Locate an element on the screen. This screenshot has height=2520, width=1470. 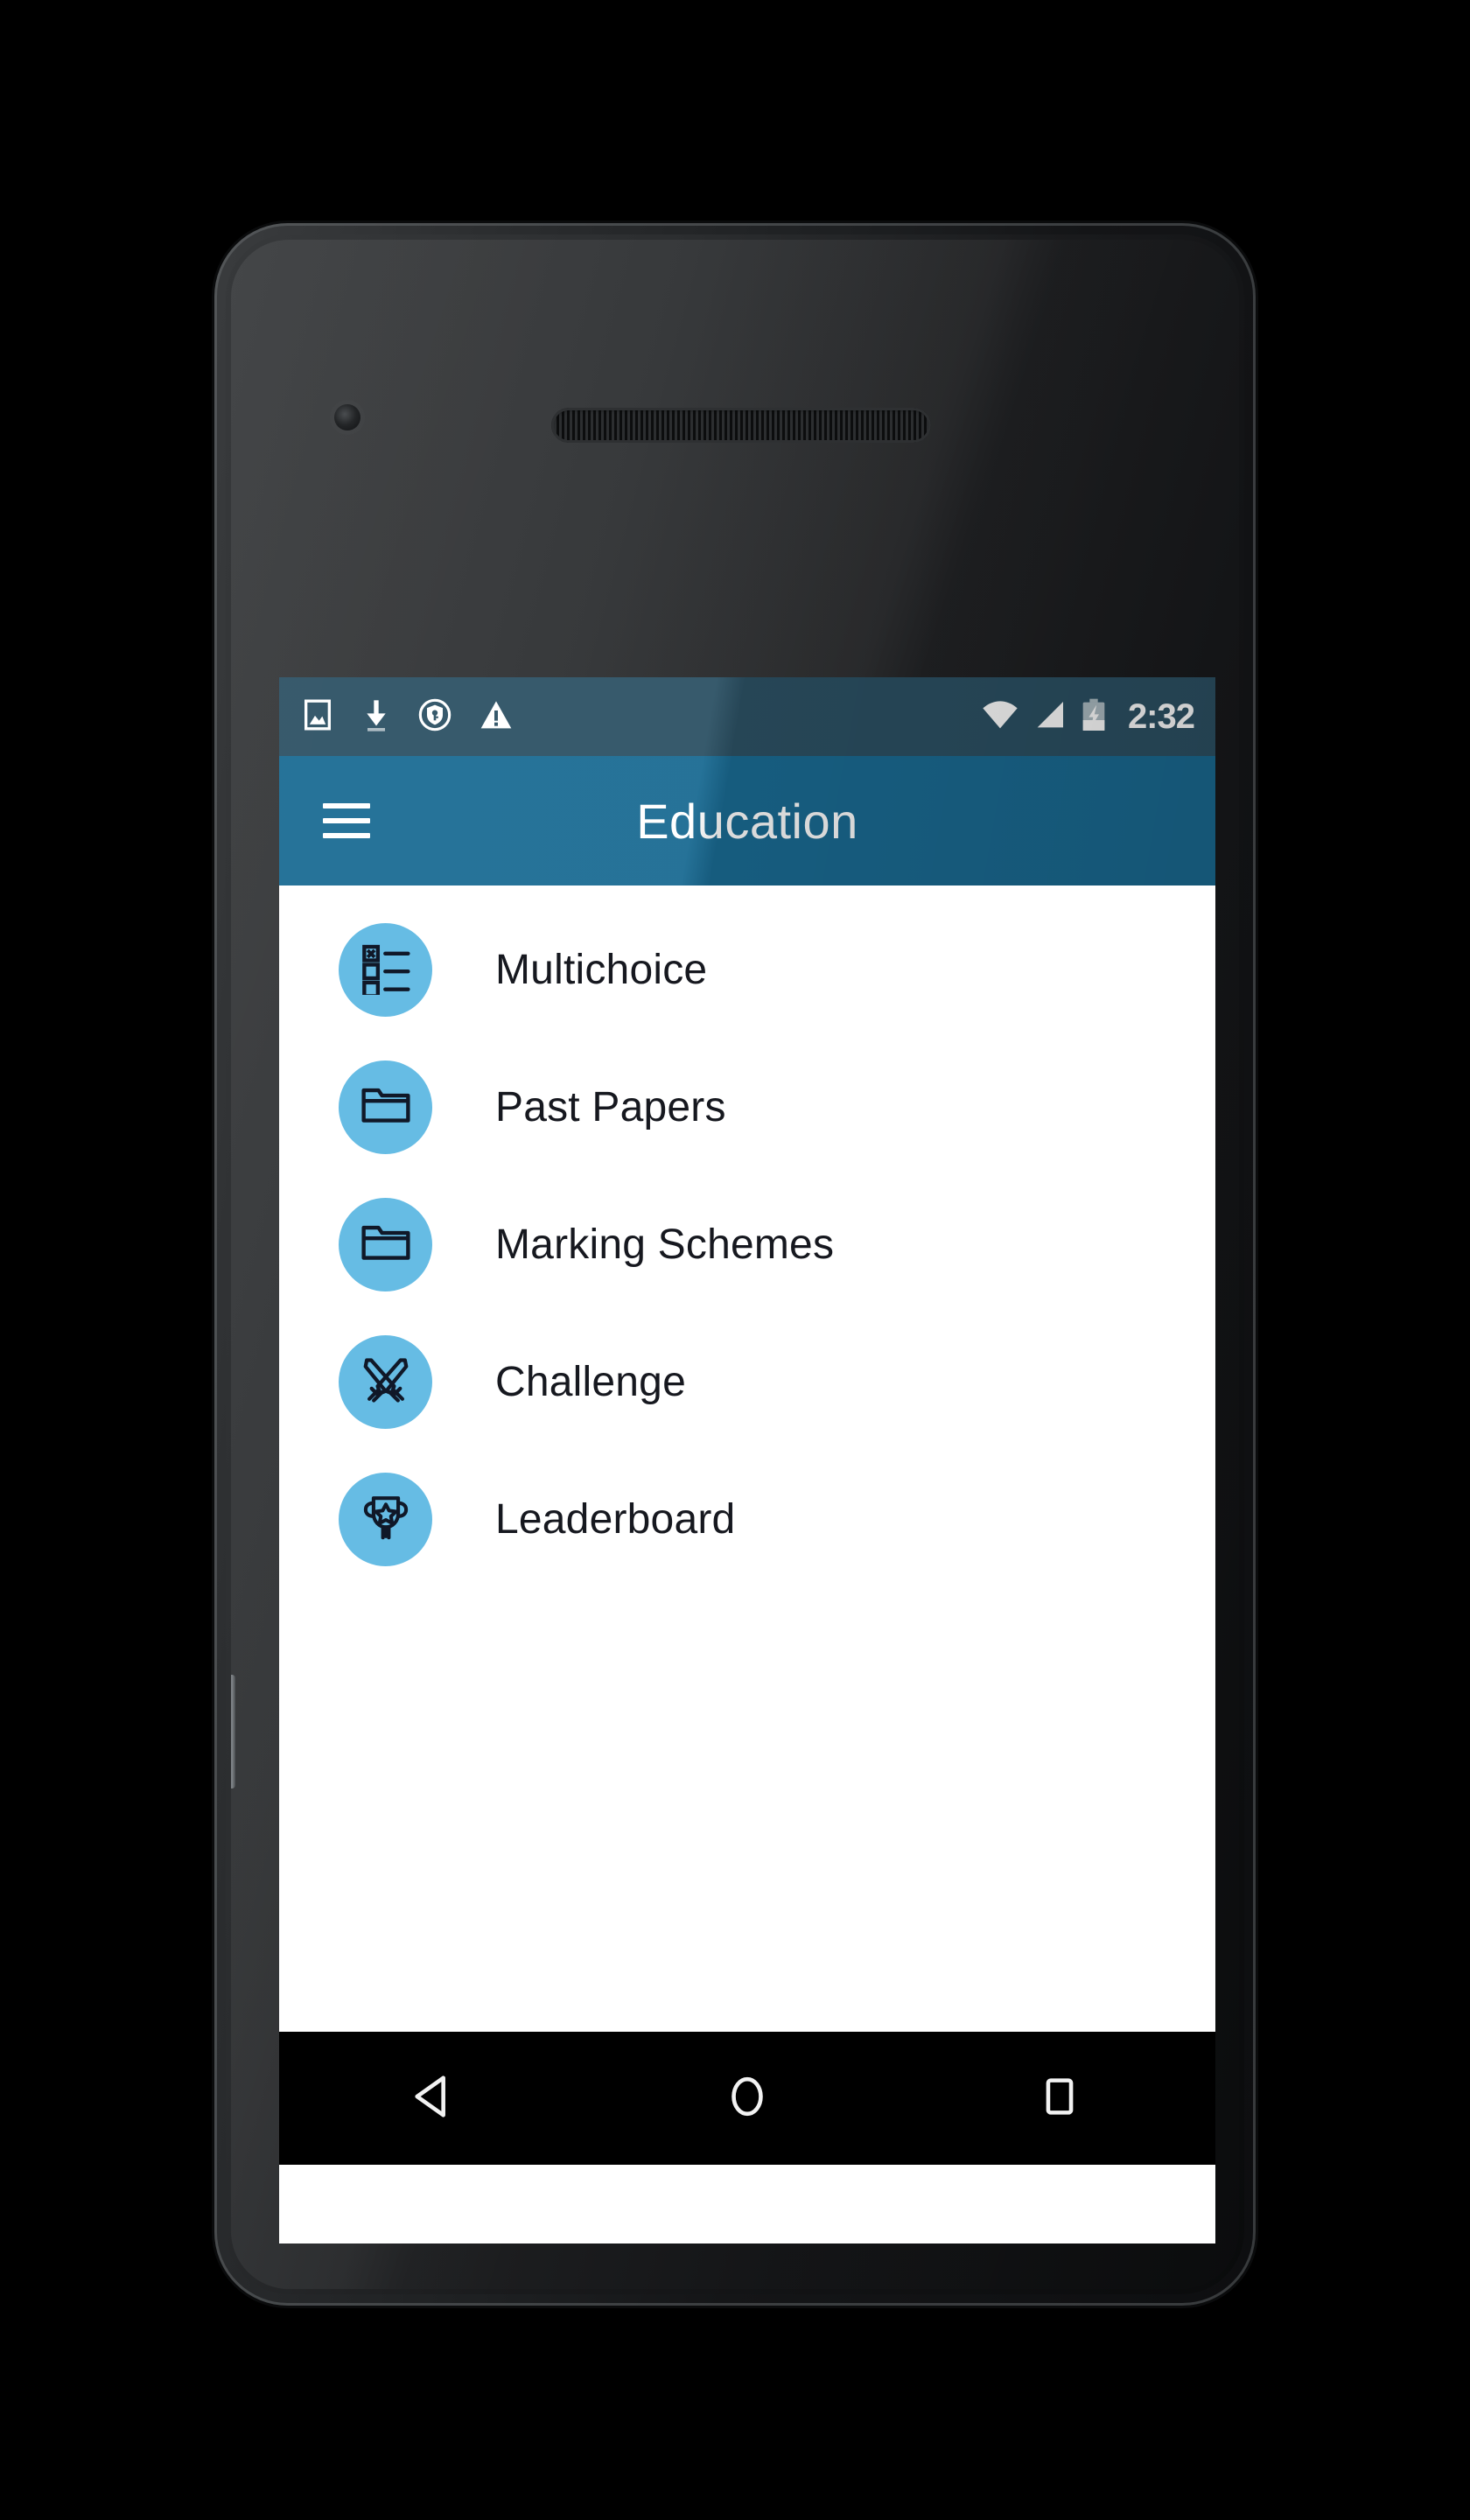
app-bar: Education is located at coordinates (747, 821).